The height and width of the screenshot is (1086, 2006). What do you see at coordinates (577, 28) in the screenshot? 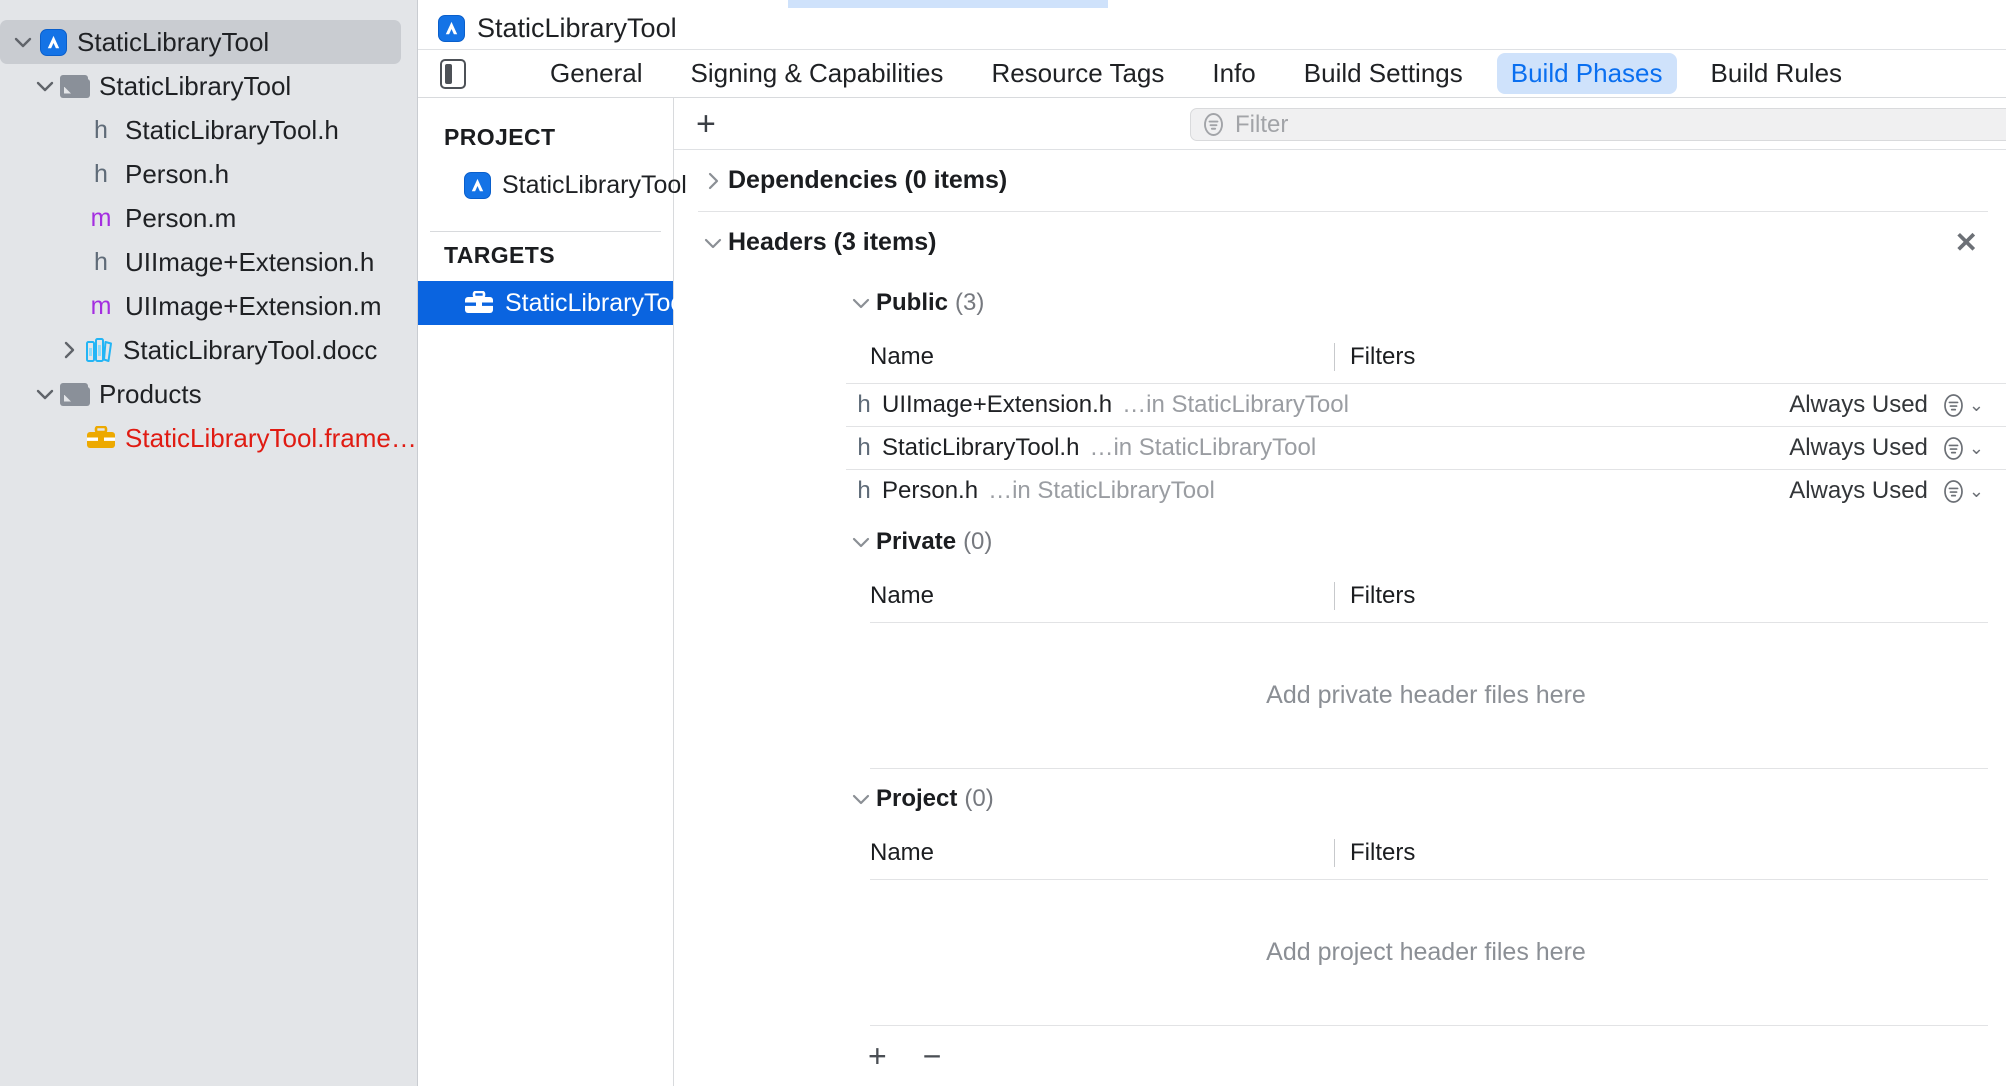
I see `page-title: StaticLibraryTool` at bounding box center [577, 28].